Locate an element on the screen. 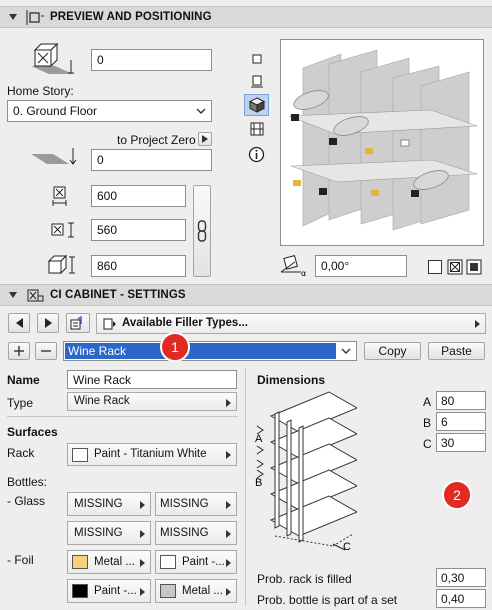 The image size is (492, 610). remove-button is located at coordinates (46, 351).